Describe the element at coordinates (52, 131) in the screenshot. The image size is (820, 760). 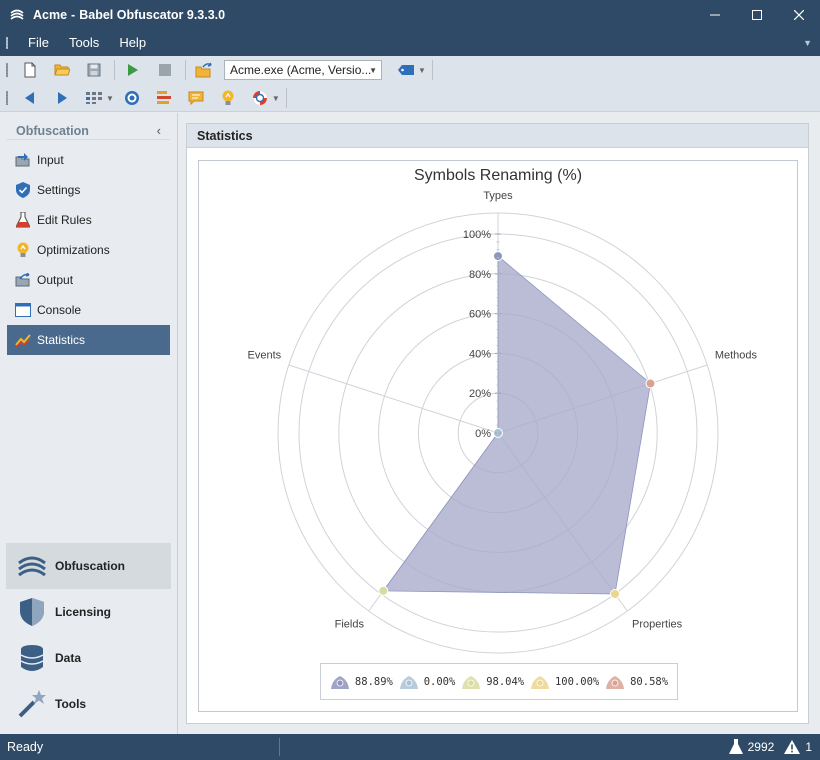
I see `sidebar-header: Obfuscation` at that location.